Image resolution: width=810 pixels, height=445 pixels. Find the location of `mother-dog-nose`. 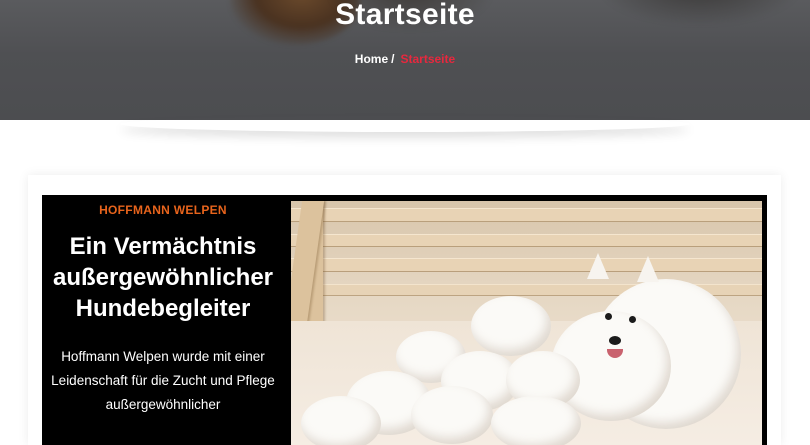

mother-dog-nose is located at coordinates (615, 340).